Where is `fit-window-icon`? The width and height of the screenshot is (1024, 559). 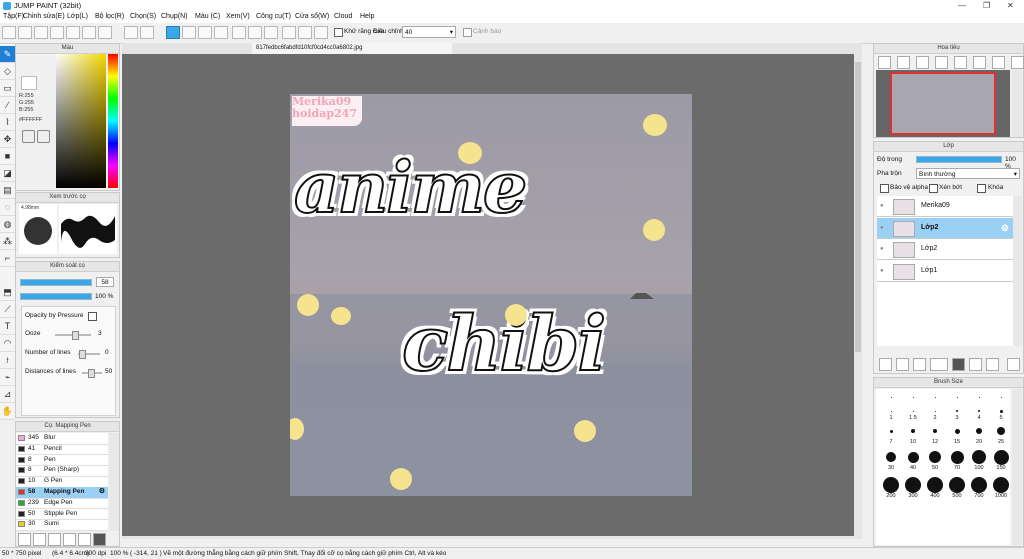 fit-window-icon is located at coordinates (922, 62).